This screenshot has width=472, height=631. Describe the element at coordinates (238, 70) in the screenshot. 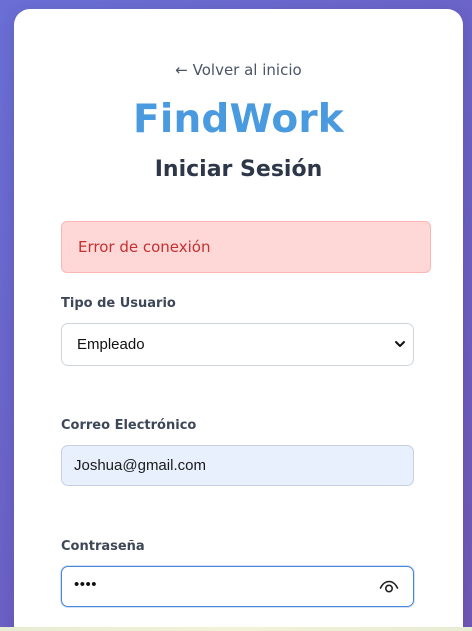

I see `back-to-home-link: ← Volver al inicio` at that location.